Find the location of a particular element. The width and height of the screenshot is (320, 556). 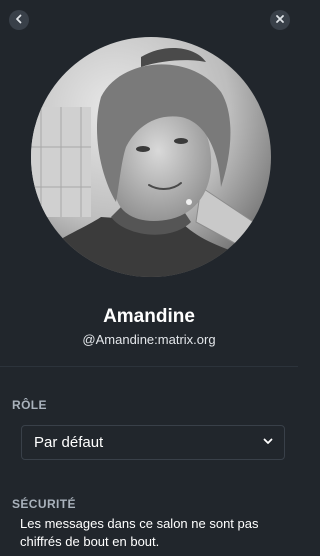

close-icon is located at coordinates (280, 20).